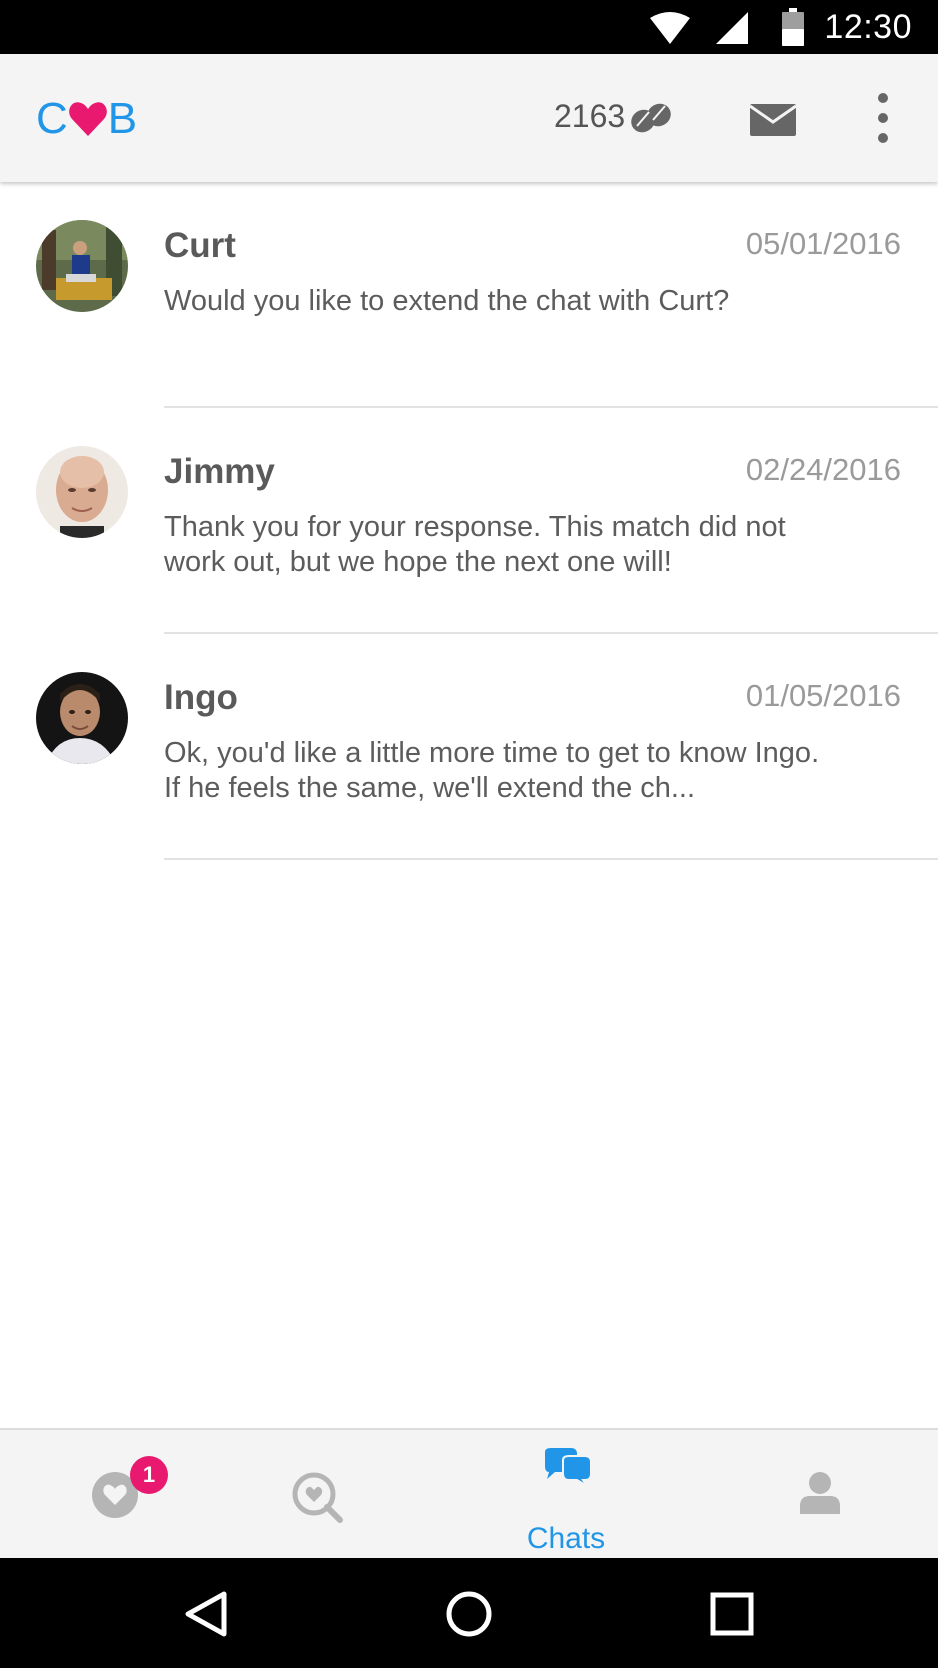 Image resolution: width=938 pixels, height=1668 pixels. What do you see at coordinates (823, 695) in the screenshot?
I see `chat-date: 01/05/2016` at bounding box center [823, 695].